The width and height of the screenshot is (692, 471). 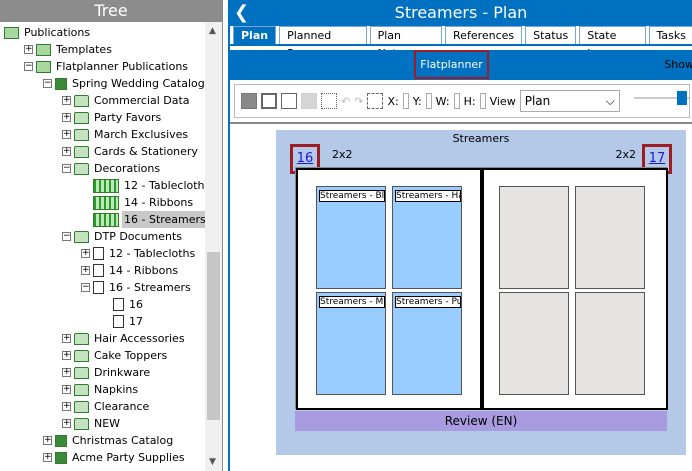 I want to click on slider-knob, so click(x=682, y=98).